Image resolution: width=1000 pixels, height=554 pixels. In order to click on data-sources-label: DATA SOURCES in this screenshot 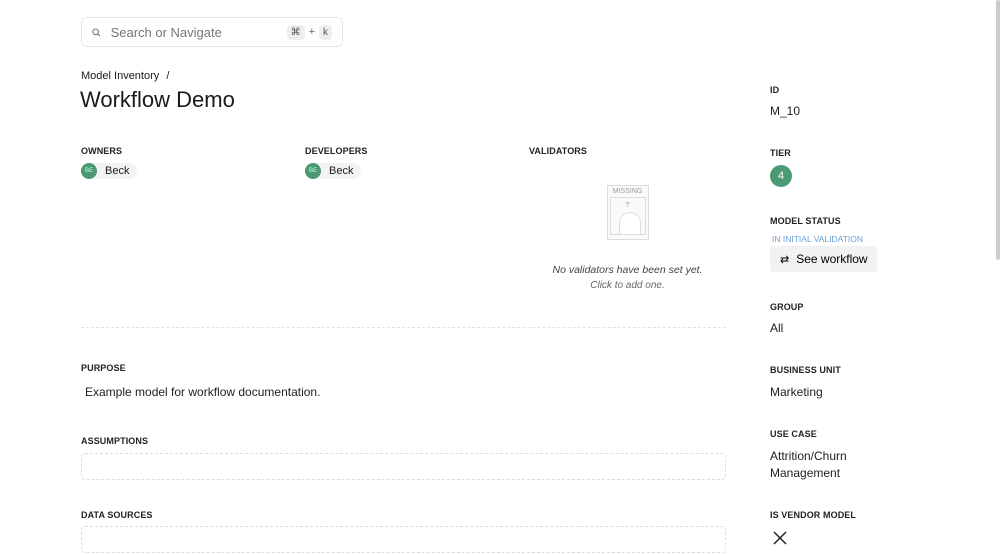, I will do `click(117, 515)`.